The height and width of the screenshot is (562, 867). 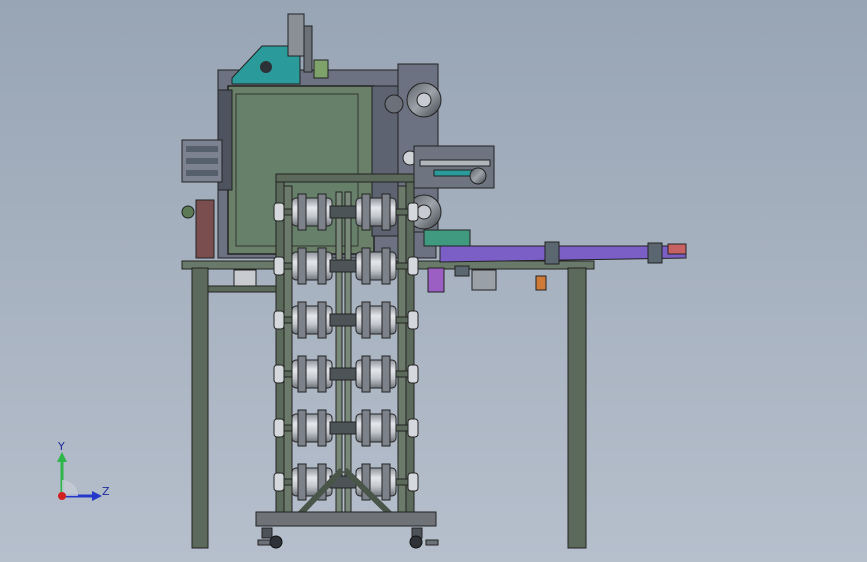 I want to click on caster-wheels, so click(x=348, y=538).